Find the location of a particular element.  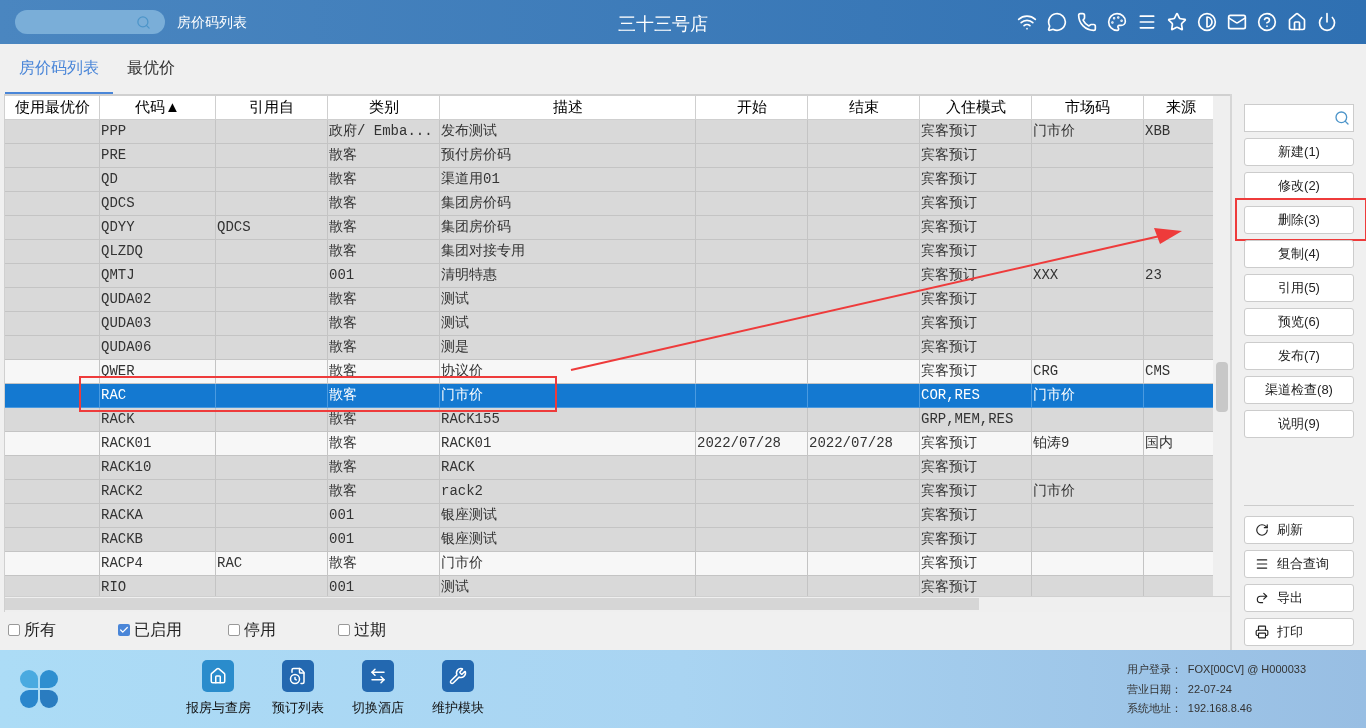

info-label: 系统地址： is located at coordinates (1154, 709).